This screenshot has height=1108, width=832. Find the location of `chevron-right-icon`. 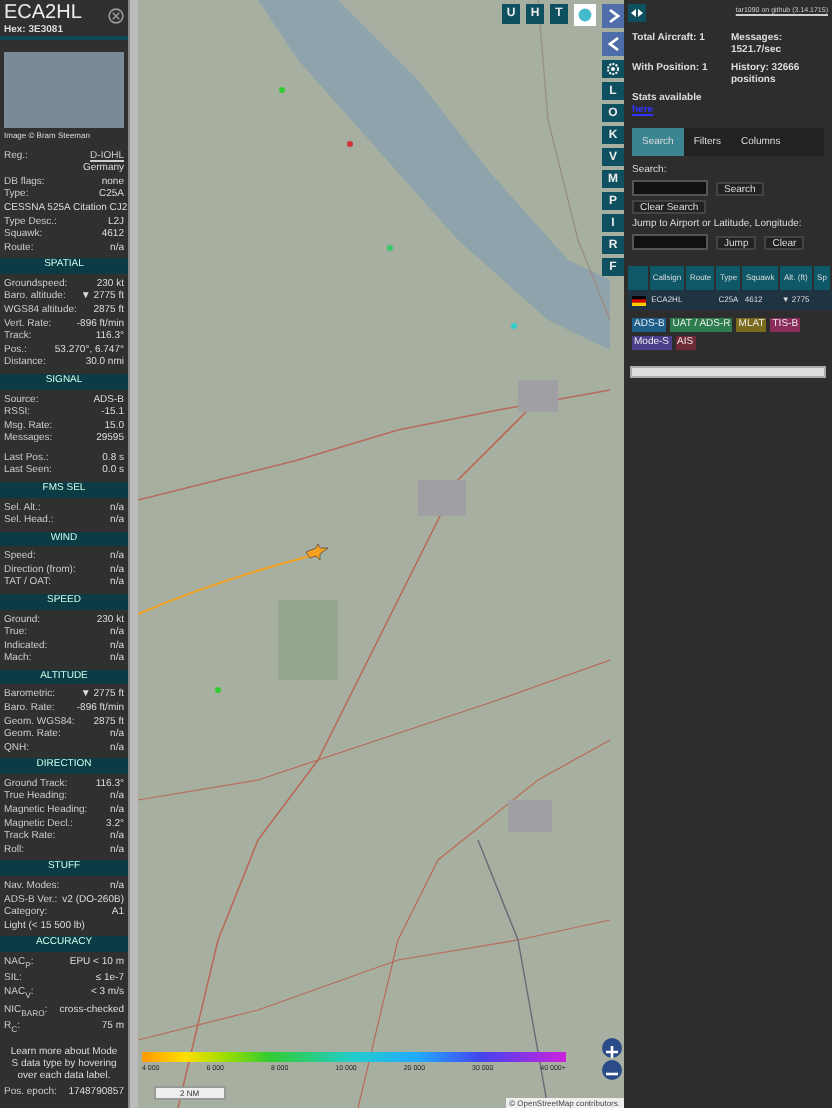

chevron-right-icon is located at coordinates (613, 16).